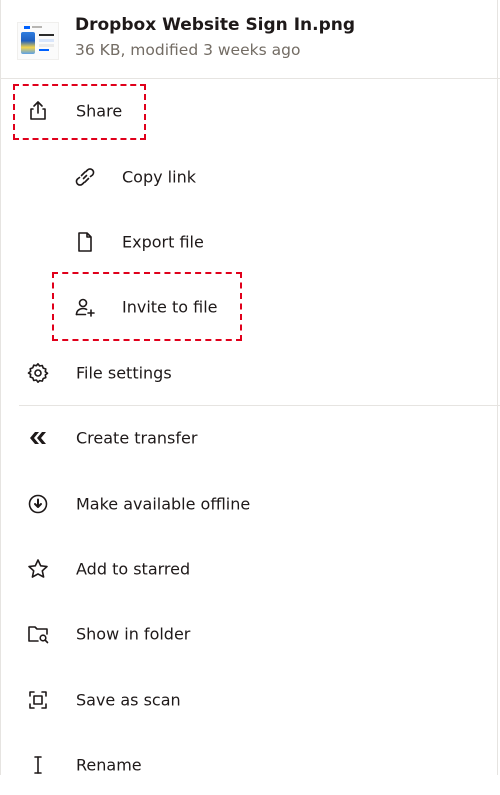  I want to click on scan-icon, so click(38, 700).